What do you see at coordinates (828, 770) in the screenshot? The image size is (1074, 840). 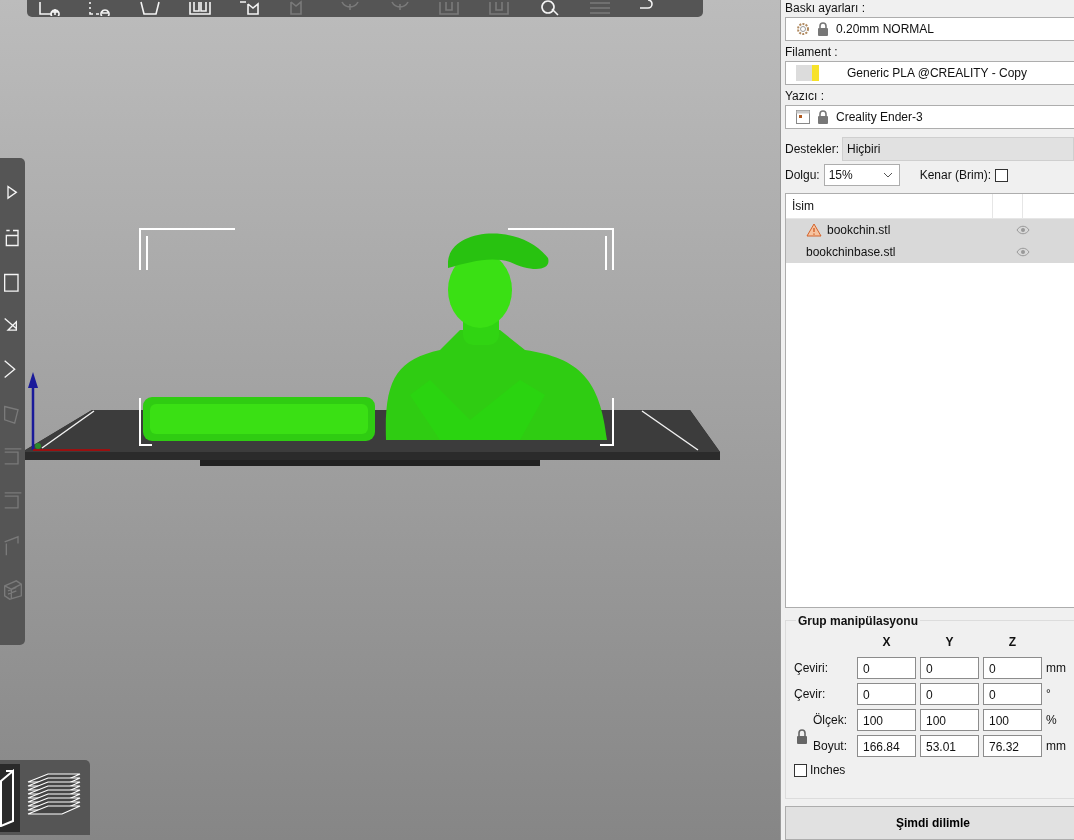 I see `checkbox-label: Inches` at bounding box center [828, 770].